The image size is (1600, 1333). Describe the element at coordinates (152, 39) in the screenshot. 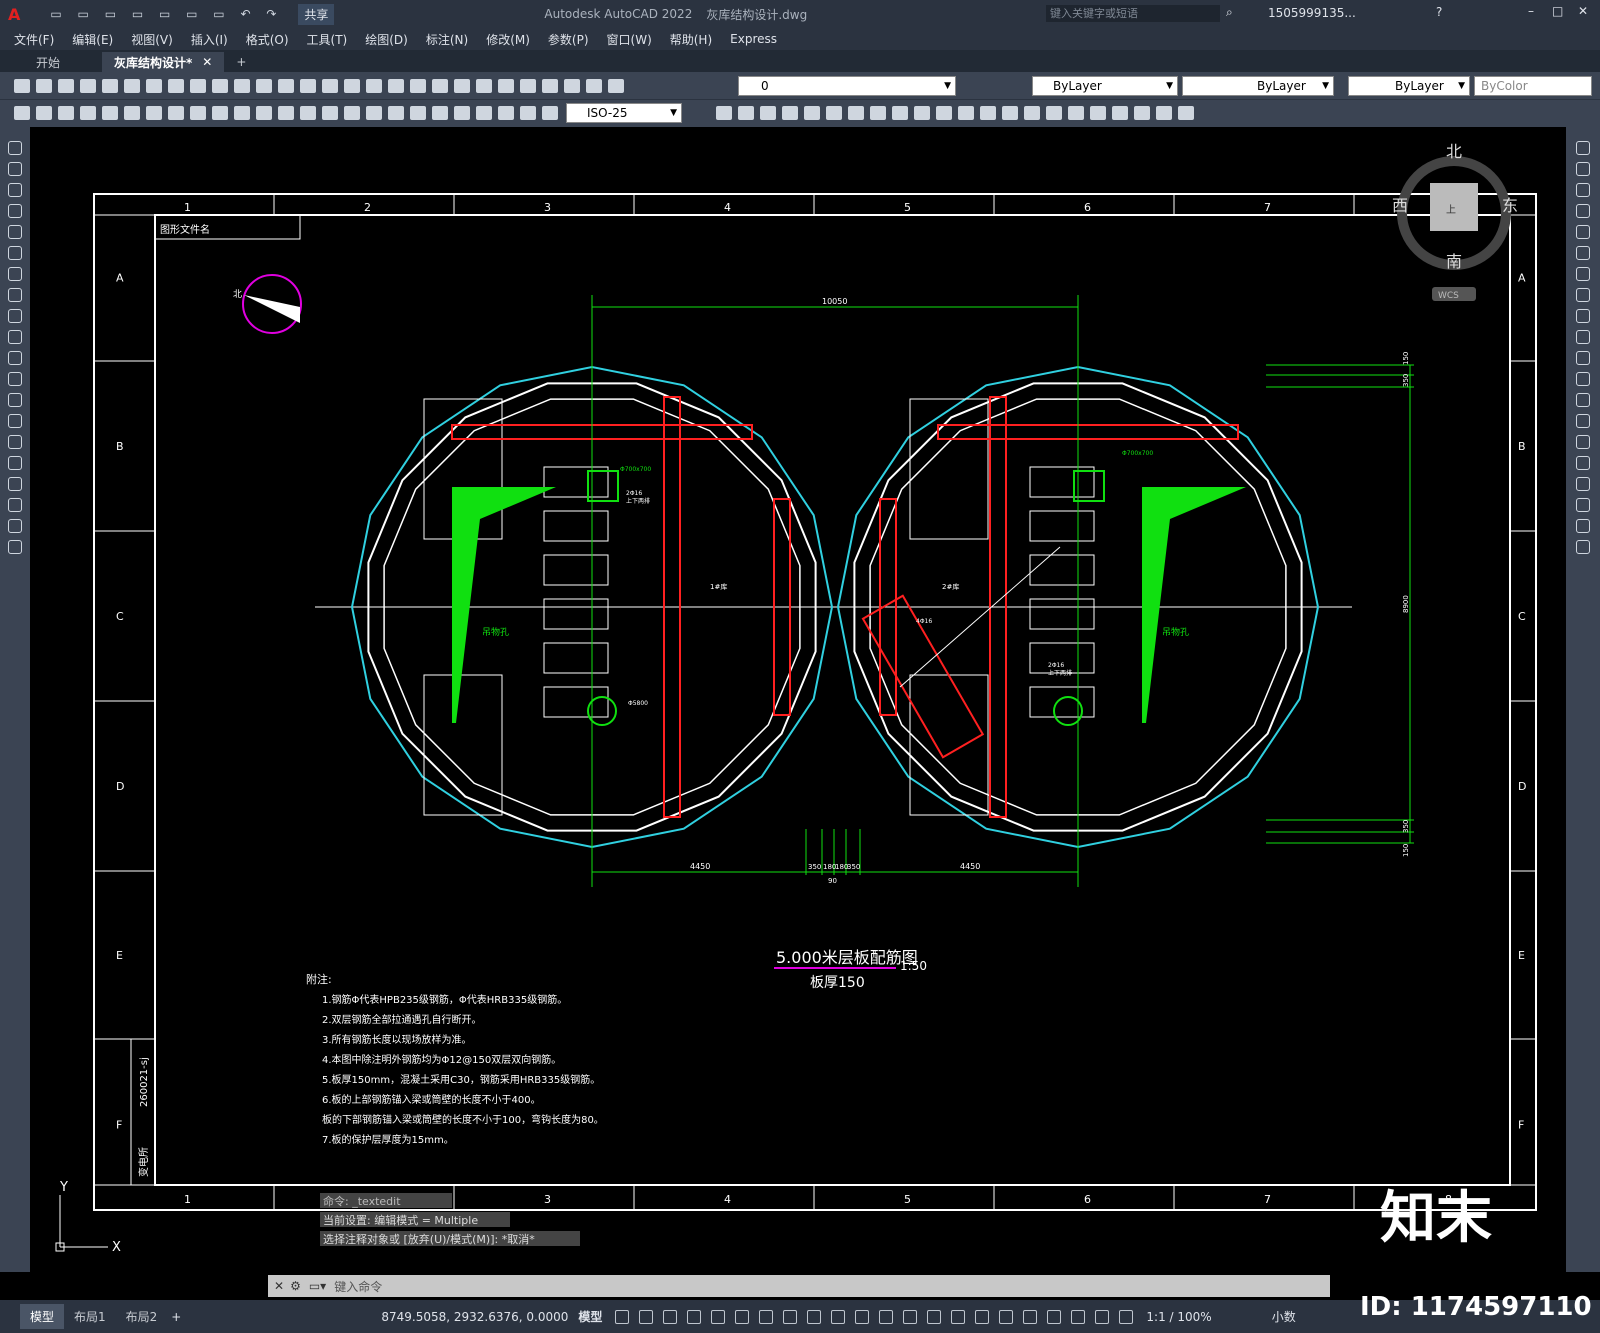

I see `menu-view: 视图(V)` at that location.